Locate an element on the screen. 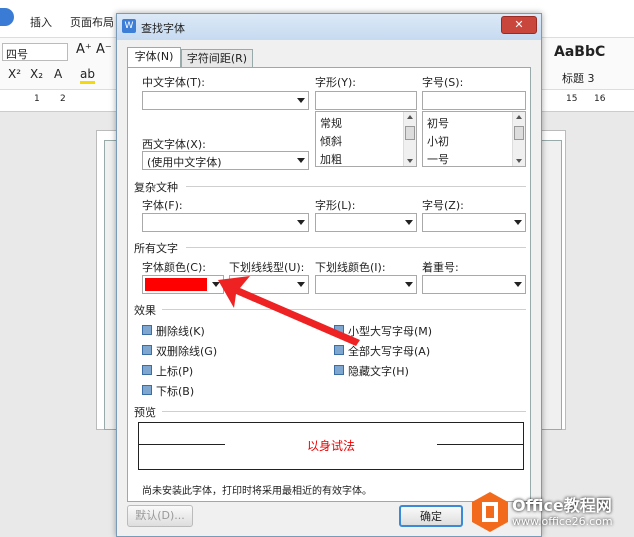  list-item: 倾斜 is located at coordinates (331, 141).